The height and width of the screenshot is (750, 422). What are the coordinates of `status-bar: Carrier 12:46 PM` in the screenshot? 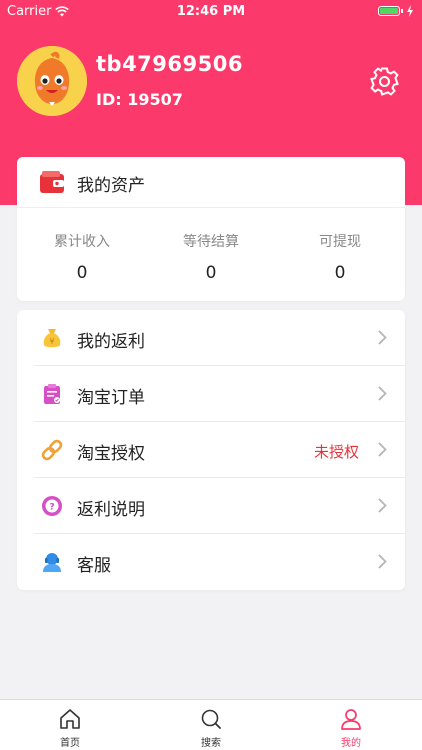 It's located at (211, 12).